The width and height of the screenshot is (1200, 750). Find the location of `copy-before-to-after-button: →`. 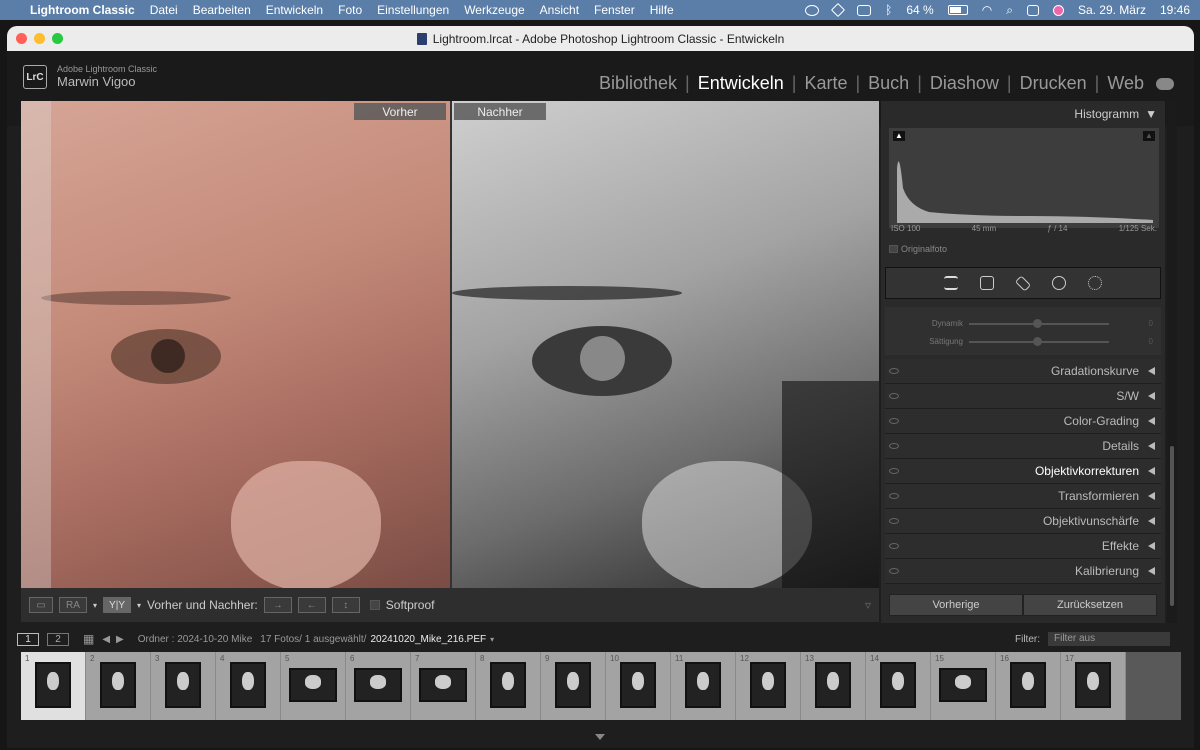

copy-before-to-after-button: → is located at coordinates (277, 605).